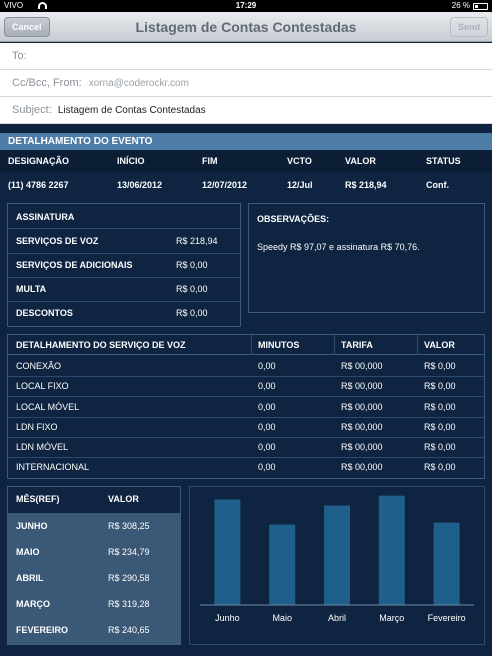 This screenshot has height=656, width=492. What do you see at coordinates (227, 552) in the screenshot?
I see `bar-junho` at bounding box center [227, 552].